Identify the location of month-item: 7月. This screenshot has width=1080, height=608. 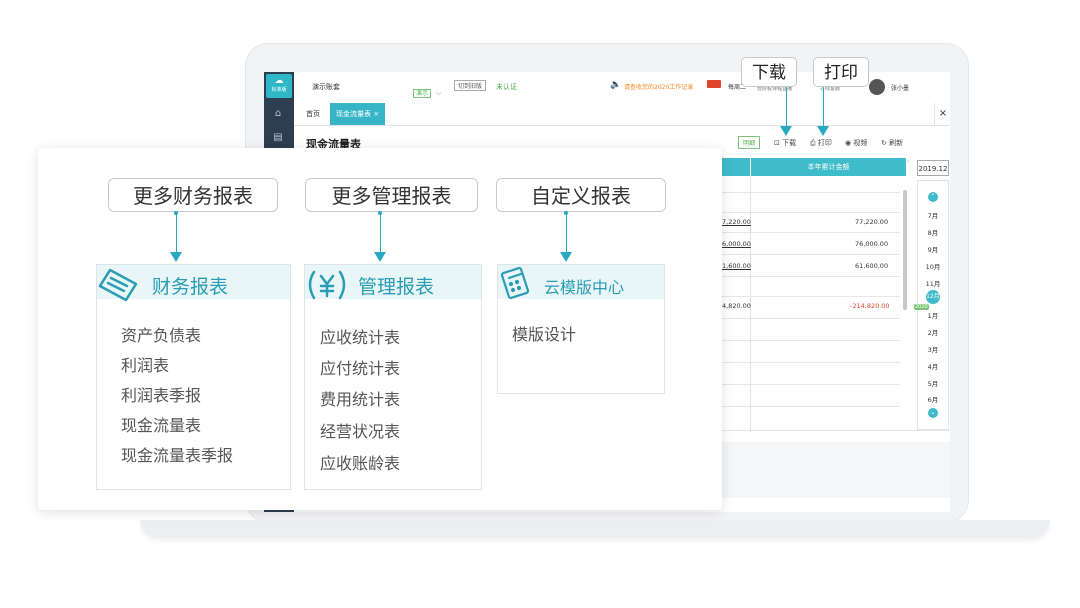
(933, 215).